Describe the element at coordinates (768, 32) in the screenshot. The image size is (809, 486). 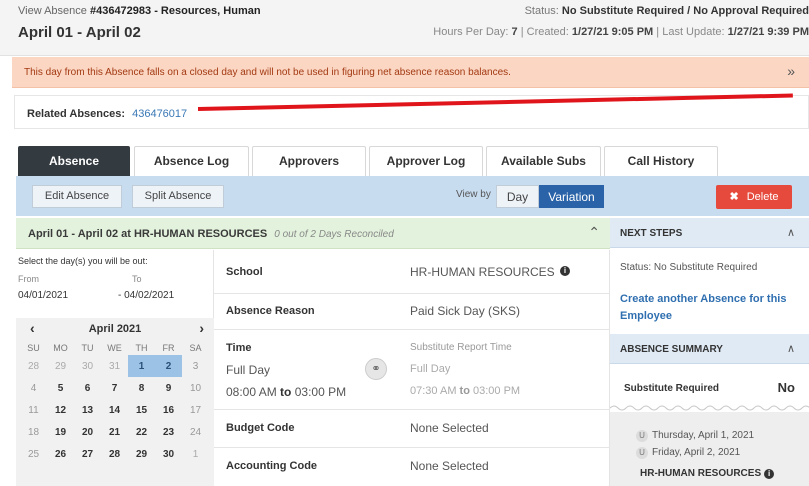
I see `updated-value: 1/27/21 9:39 PM` at that location.